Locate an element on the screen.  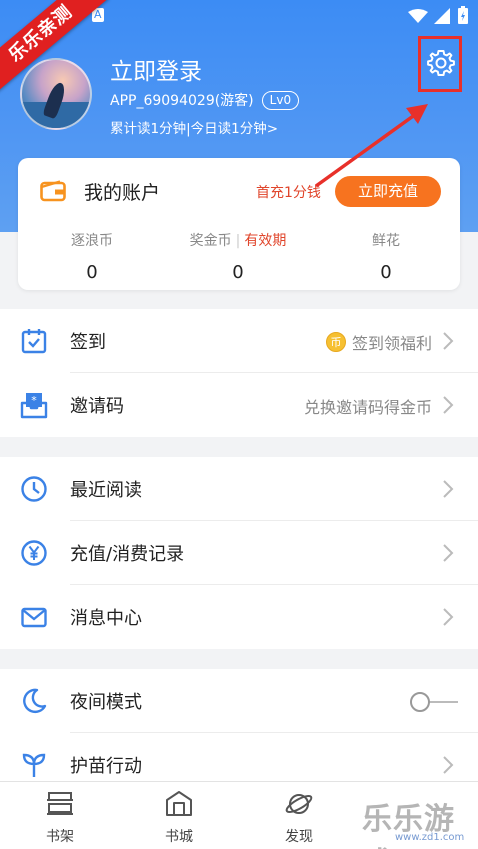
toggle-knob is located at coordinates (420, 702).